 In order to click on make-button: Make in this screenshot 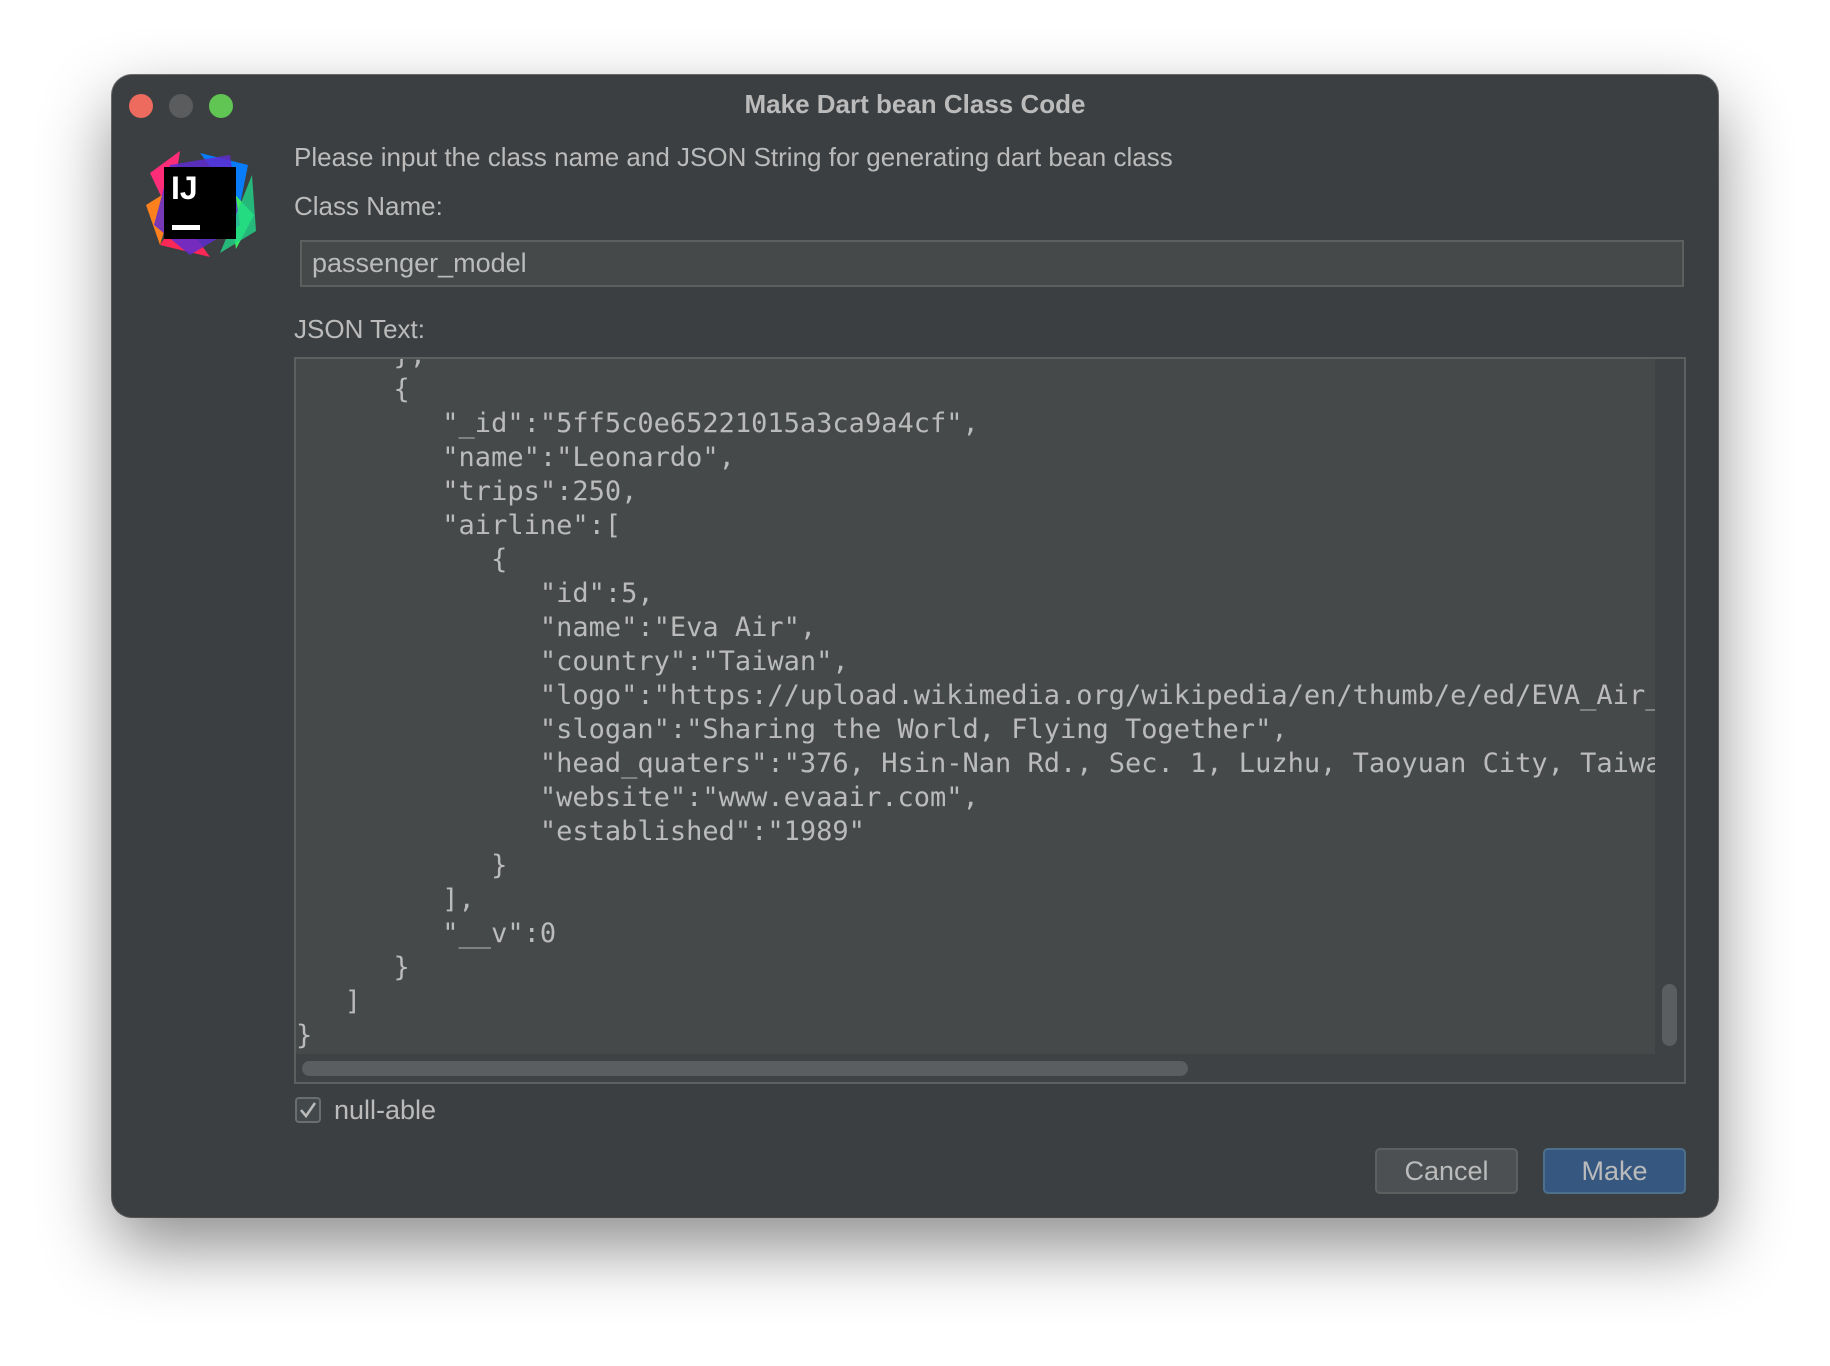, I will do `click(1614, 1171)`.